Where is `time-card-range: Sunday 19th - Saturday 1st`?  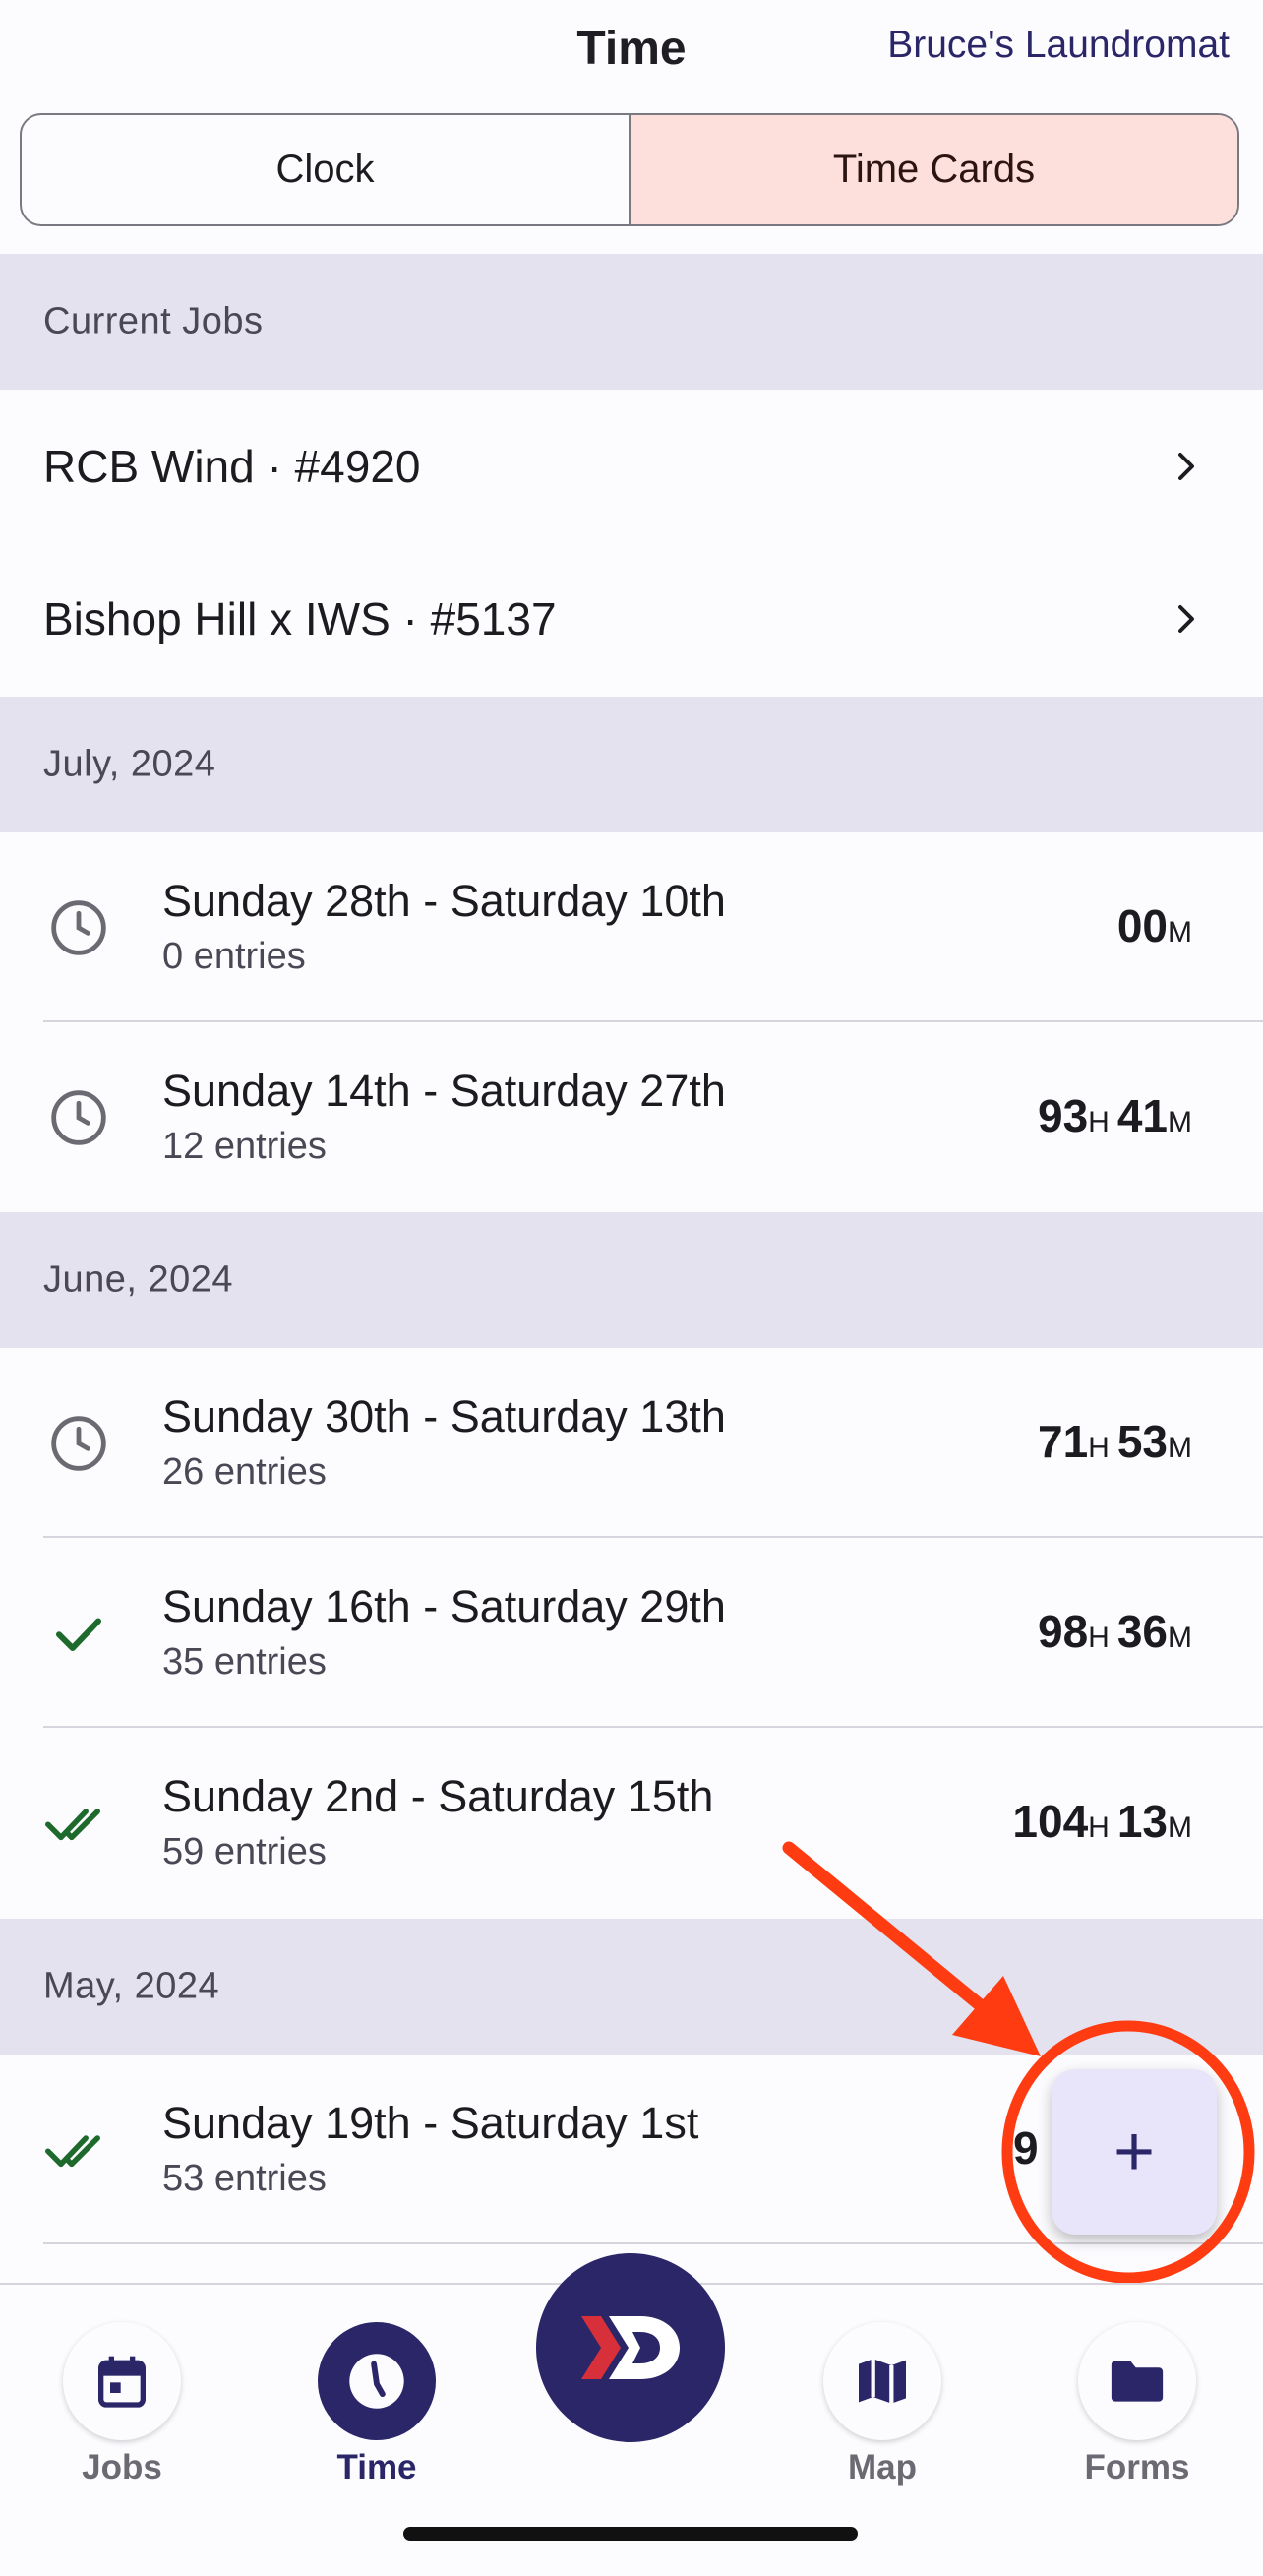 time-card-range: Sunday 19th - Saturday 1st is located at coordinates (431, 2123).